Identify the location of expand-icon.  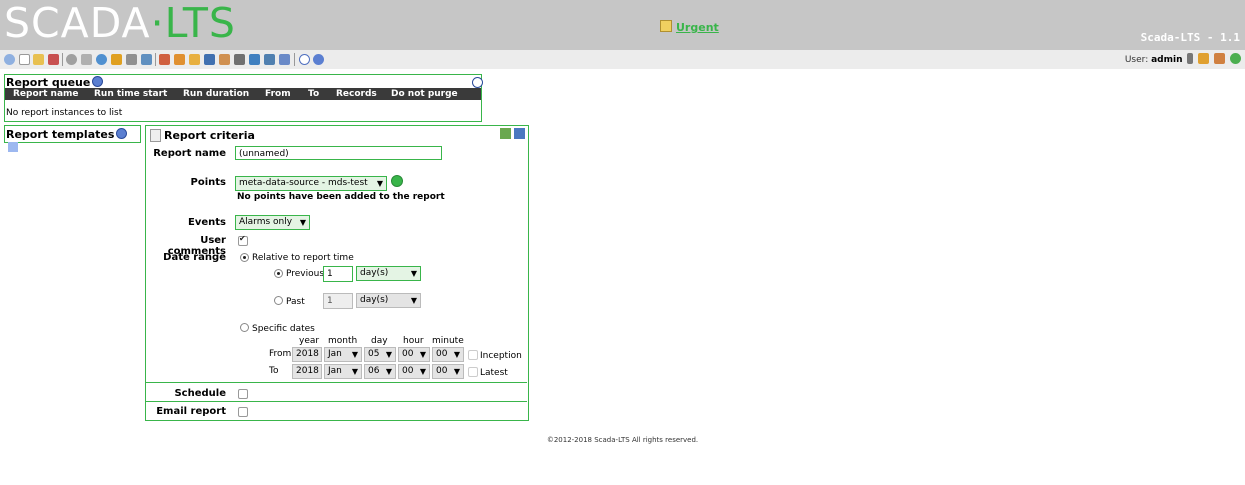
(477, 82).